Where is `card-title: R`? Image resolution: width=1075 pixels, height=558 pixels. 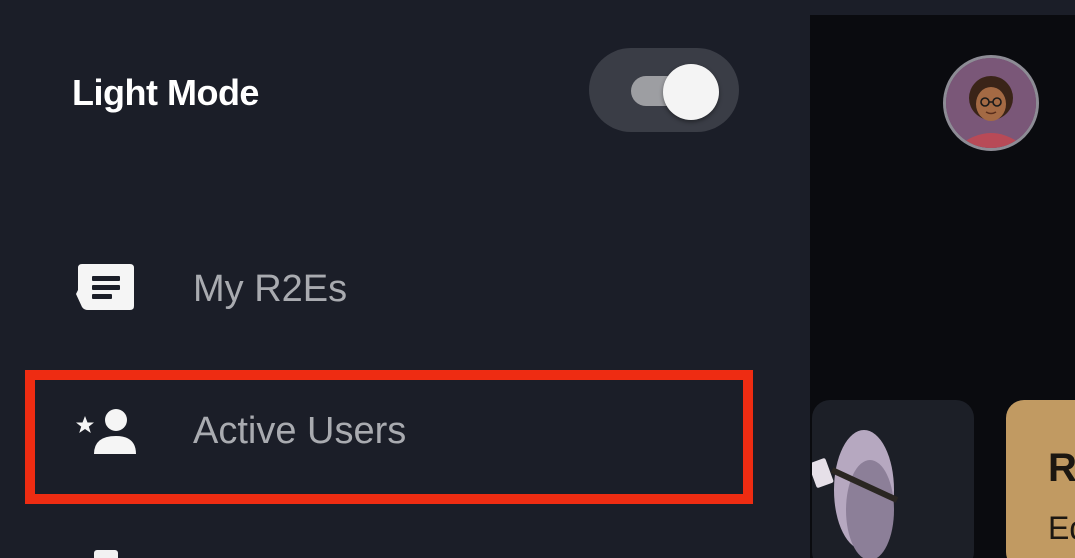 card-title: R is located at coordinates (1061, 468).